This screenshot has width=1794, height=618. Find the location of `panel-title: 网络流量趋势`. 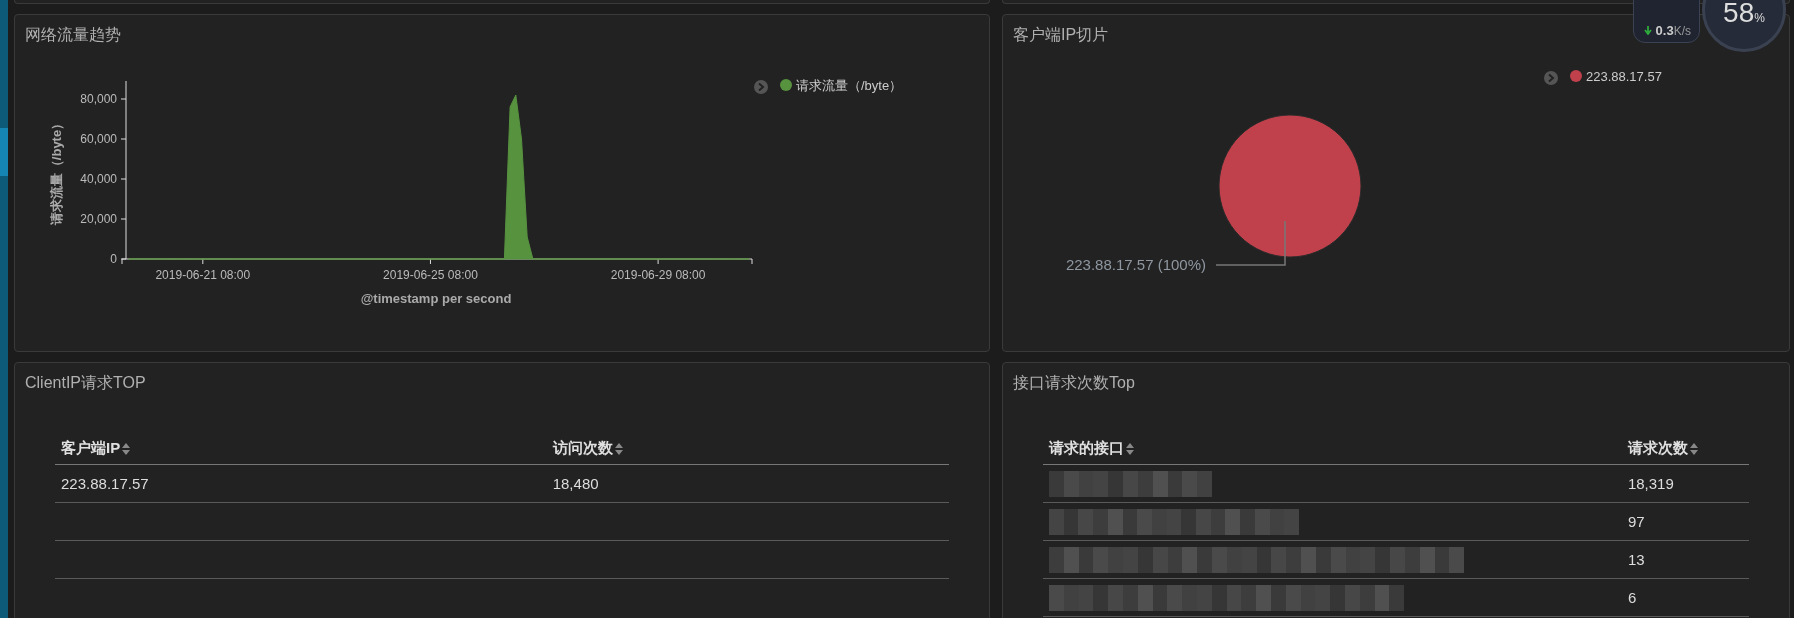

panel-title: 网络流量趋势 is located at coordinates (73, 35).